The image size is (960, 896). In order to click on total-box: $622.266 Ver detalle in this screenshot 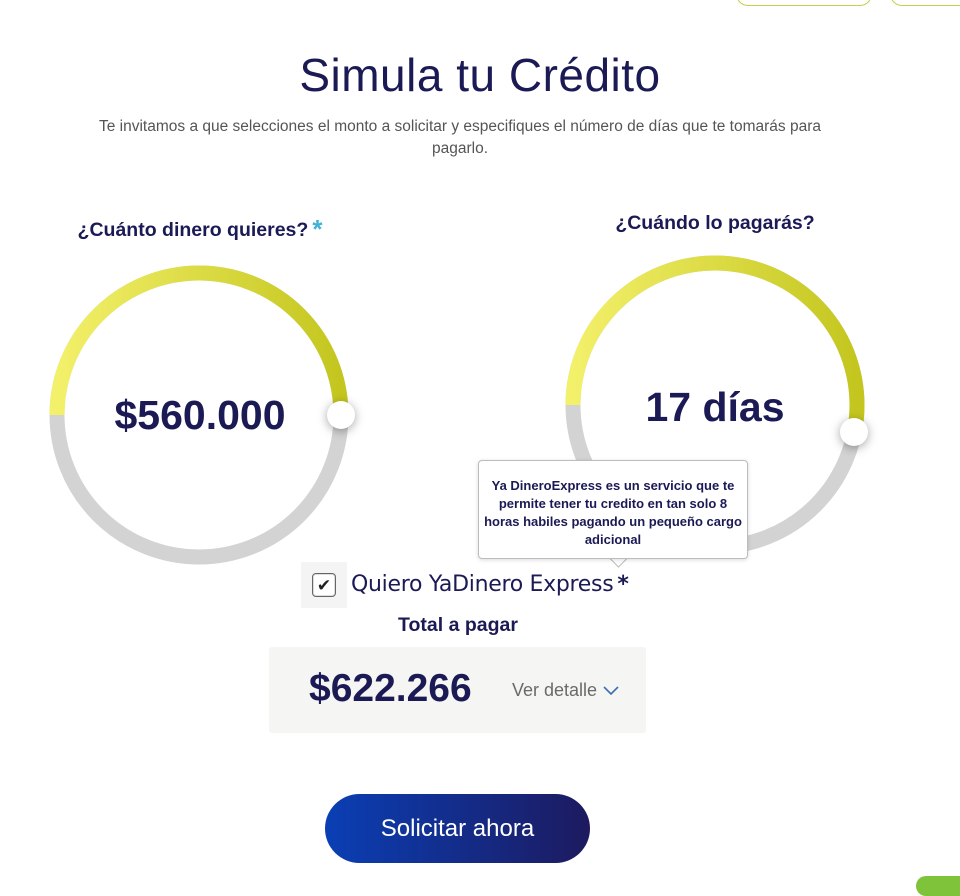, I will do `click(457, 690)`.